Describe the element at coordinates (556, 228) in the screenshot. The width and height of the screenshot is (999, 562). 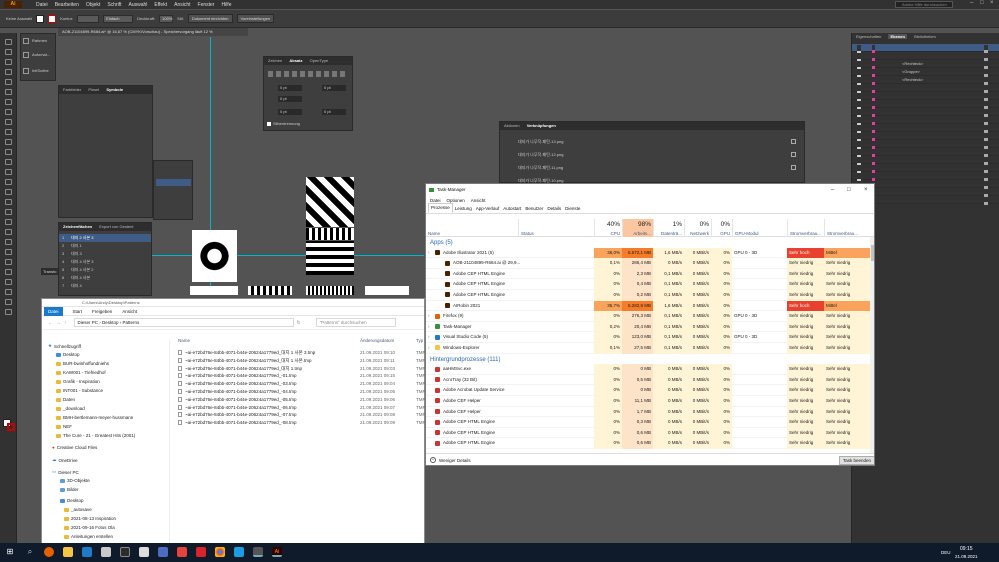
I see `col-status: Status` at that location.